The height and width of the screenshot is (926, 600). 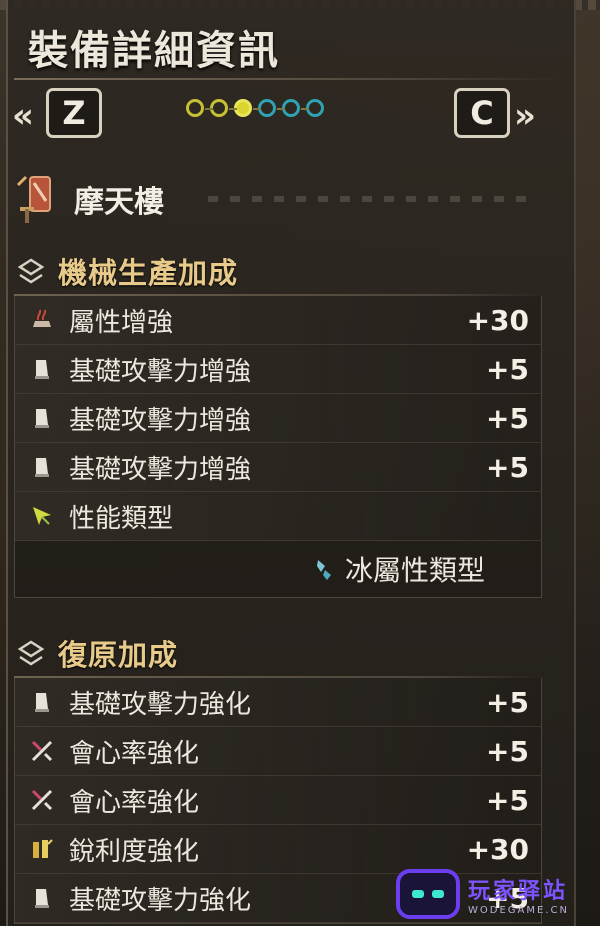 What do you see at coordinates (42, 516) in the screenshot?
I see `performance-type-icon` at bounding box center [42, 516].